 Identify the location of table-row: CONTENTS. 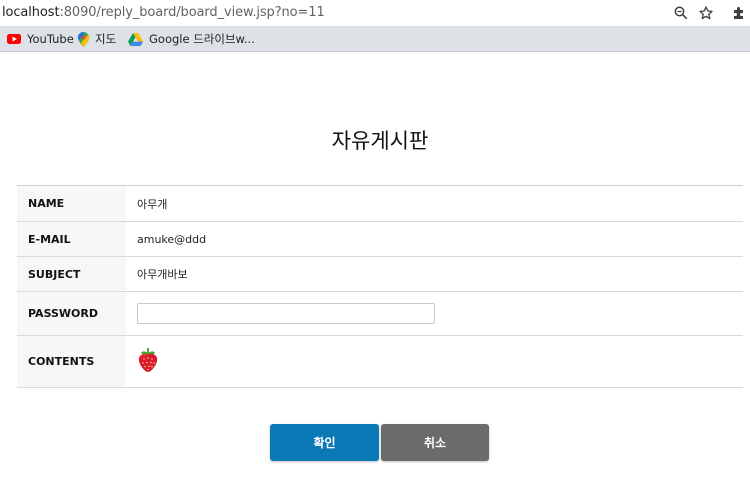
(380, 361).